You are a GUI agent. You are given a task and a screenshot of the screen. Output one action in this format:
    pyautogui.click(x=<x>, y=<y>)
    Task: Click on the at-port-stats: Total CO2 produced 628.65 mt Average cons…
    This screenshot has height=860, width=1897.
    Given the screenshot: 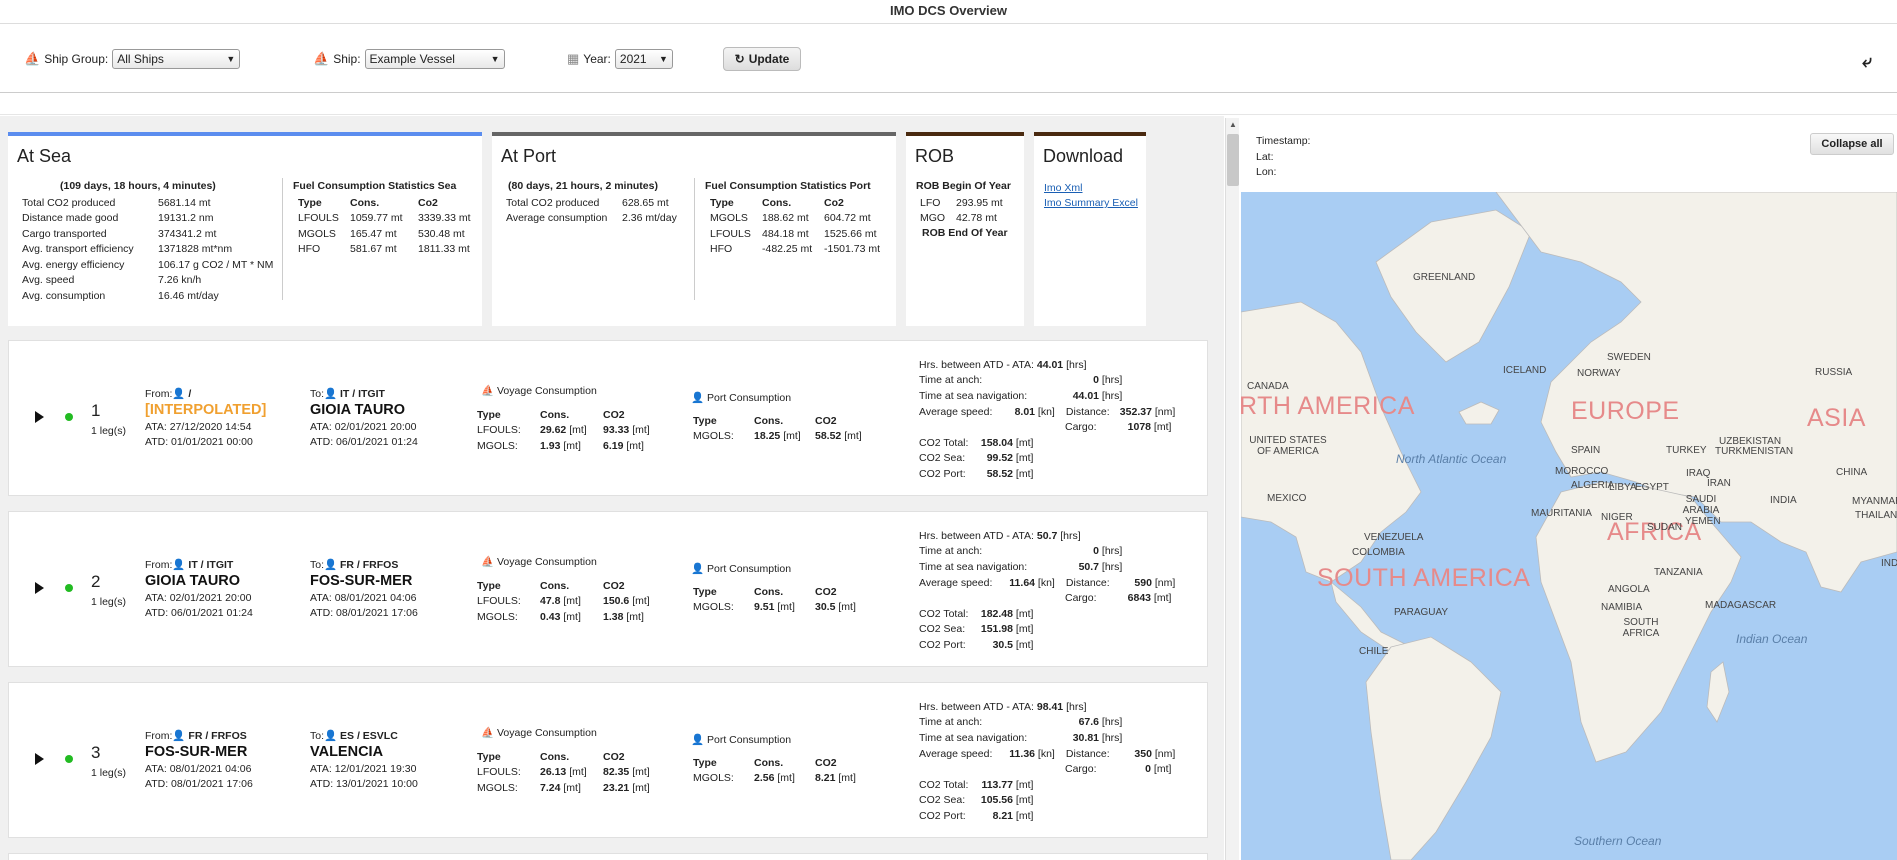 What is the action you would take?
    pyautogui.click(x=591, y=210)
    